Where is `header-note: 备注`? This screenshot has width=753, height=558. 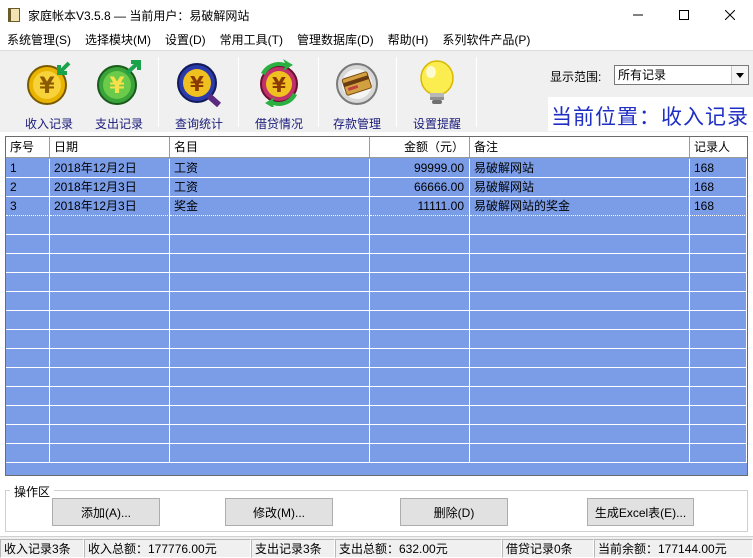
header-note: 备注 is located at coordinates (580, 147).